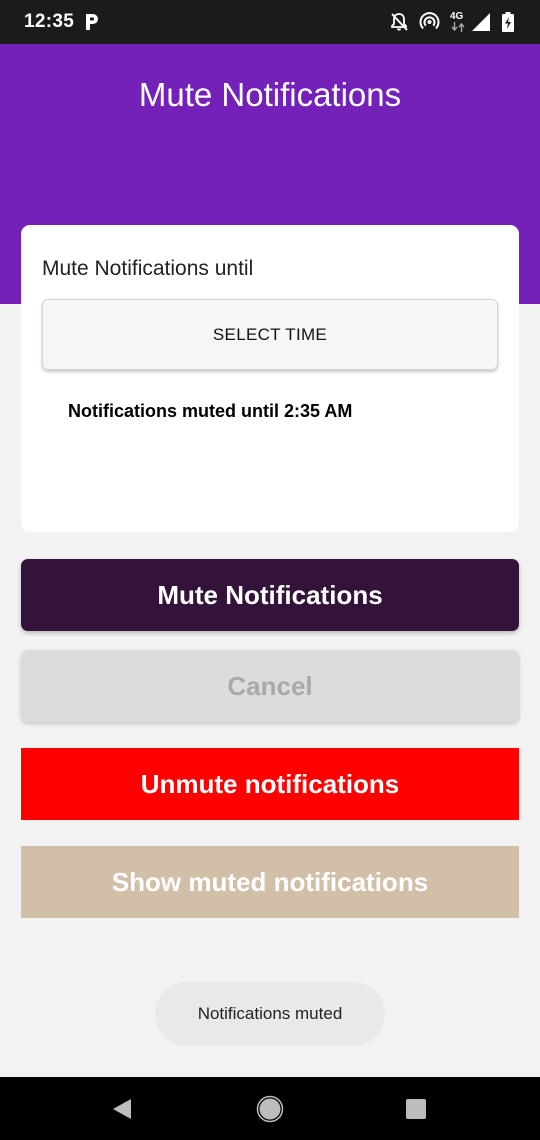 The height and width of the screenshot is (1140, 540). I want to click on page-title: Mute Notifications, so click(270, 94).